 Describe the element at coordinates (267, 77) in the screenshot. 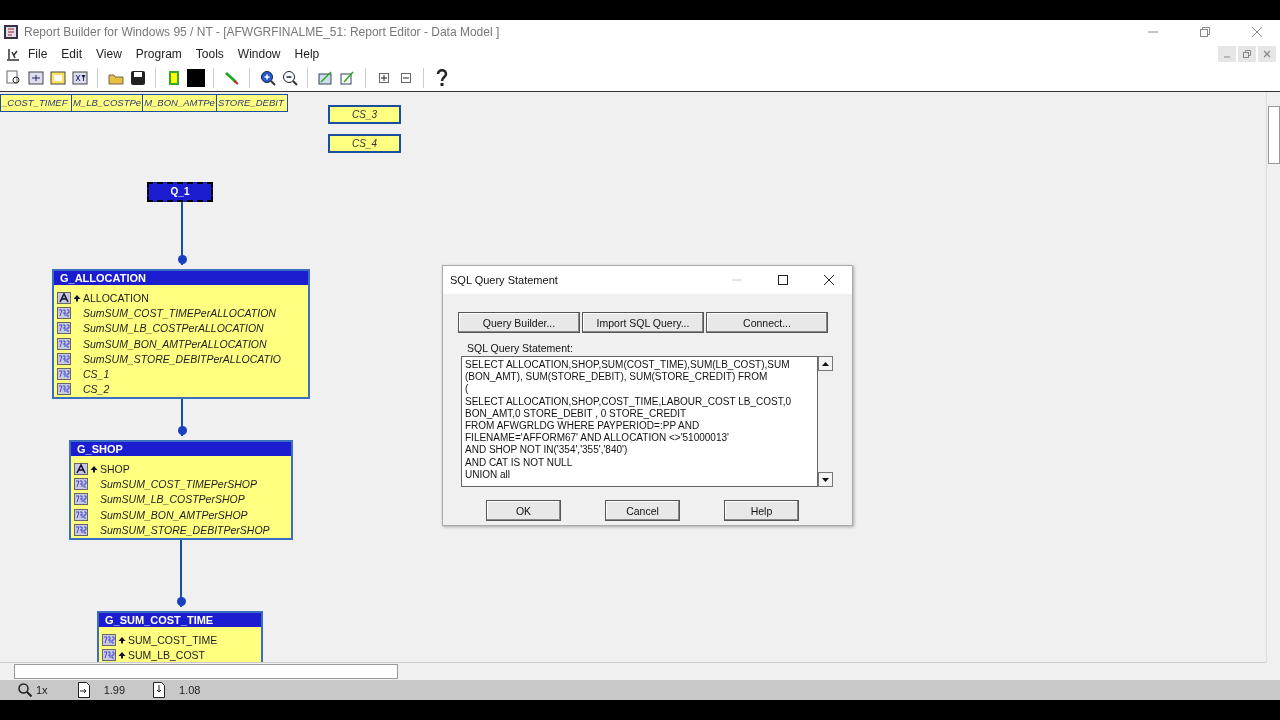

I see `zoom-in-icon` at that location.